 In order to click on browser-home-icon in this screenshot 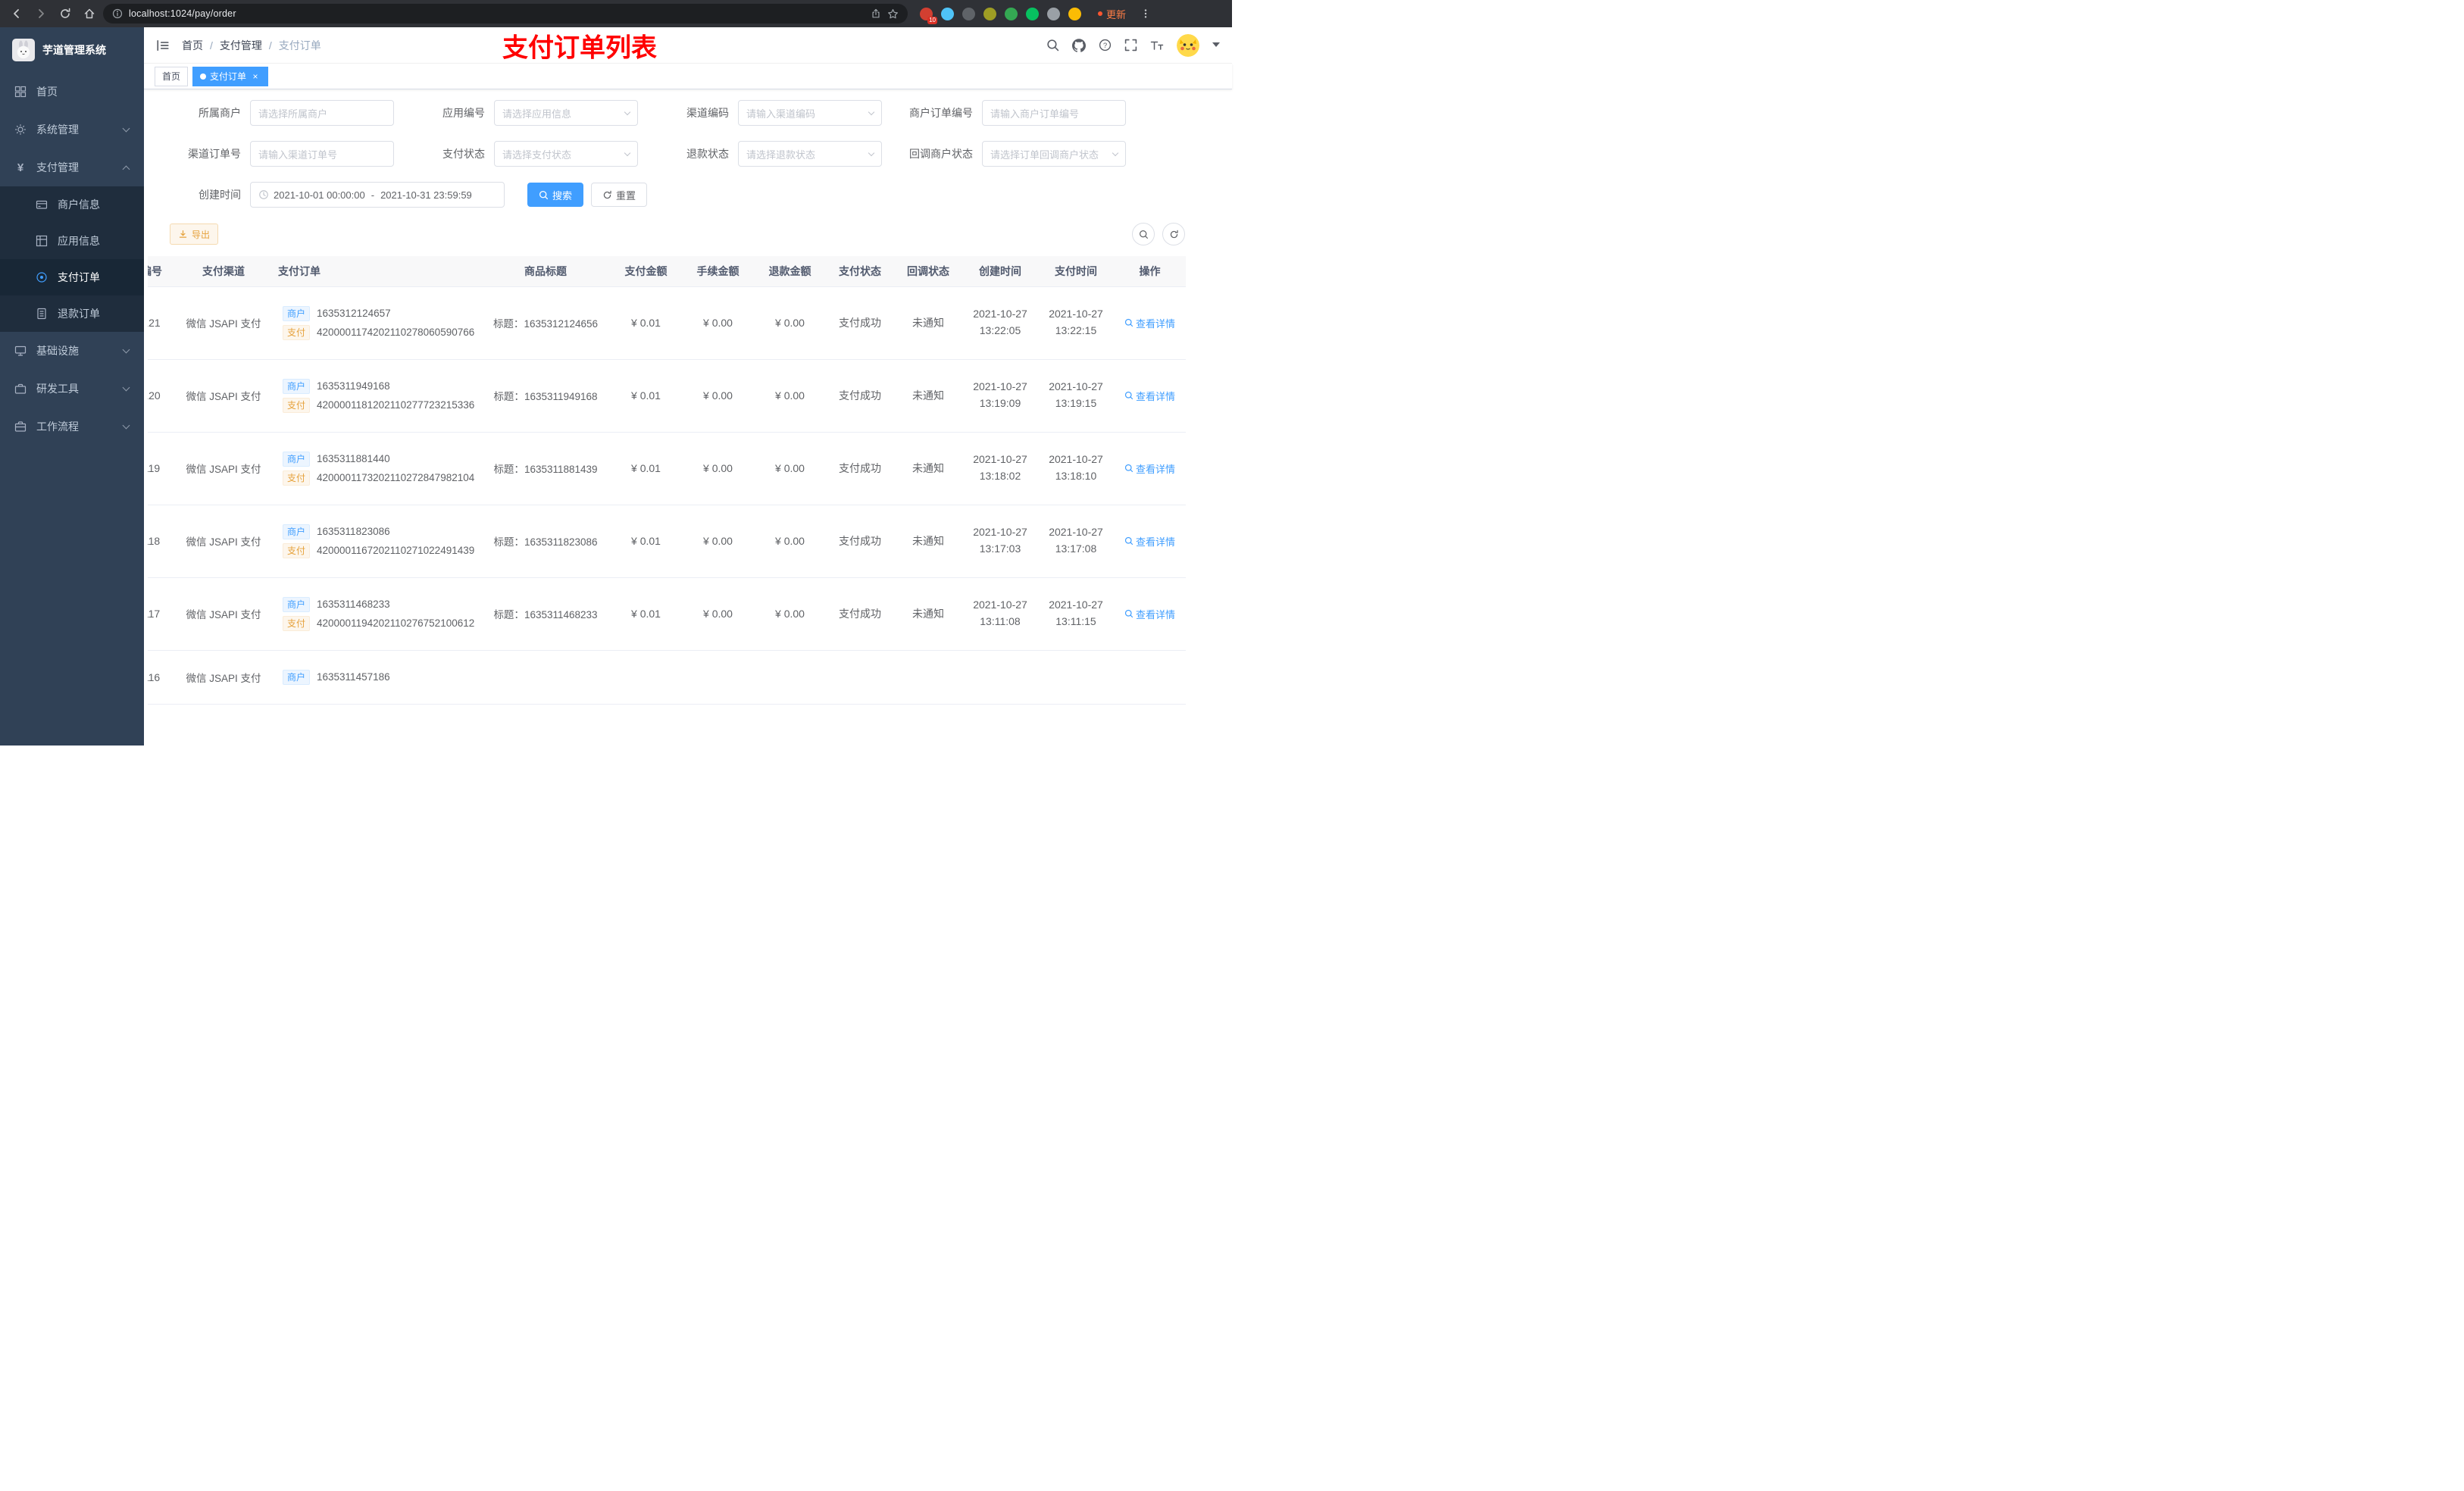, I will do `click(89, 13)`.